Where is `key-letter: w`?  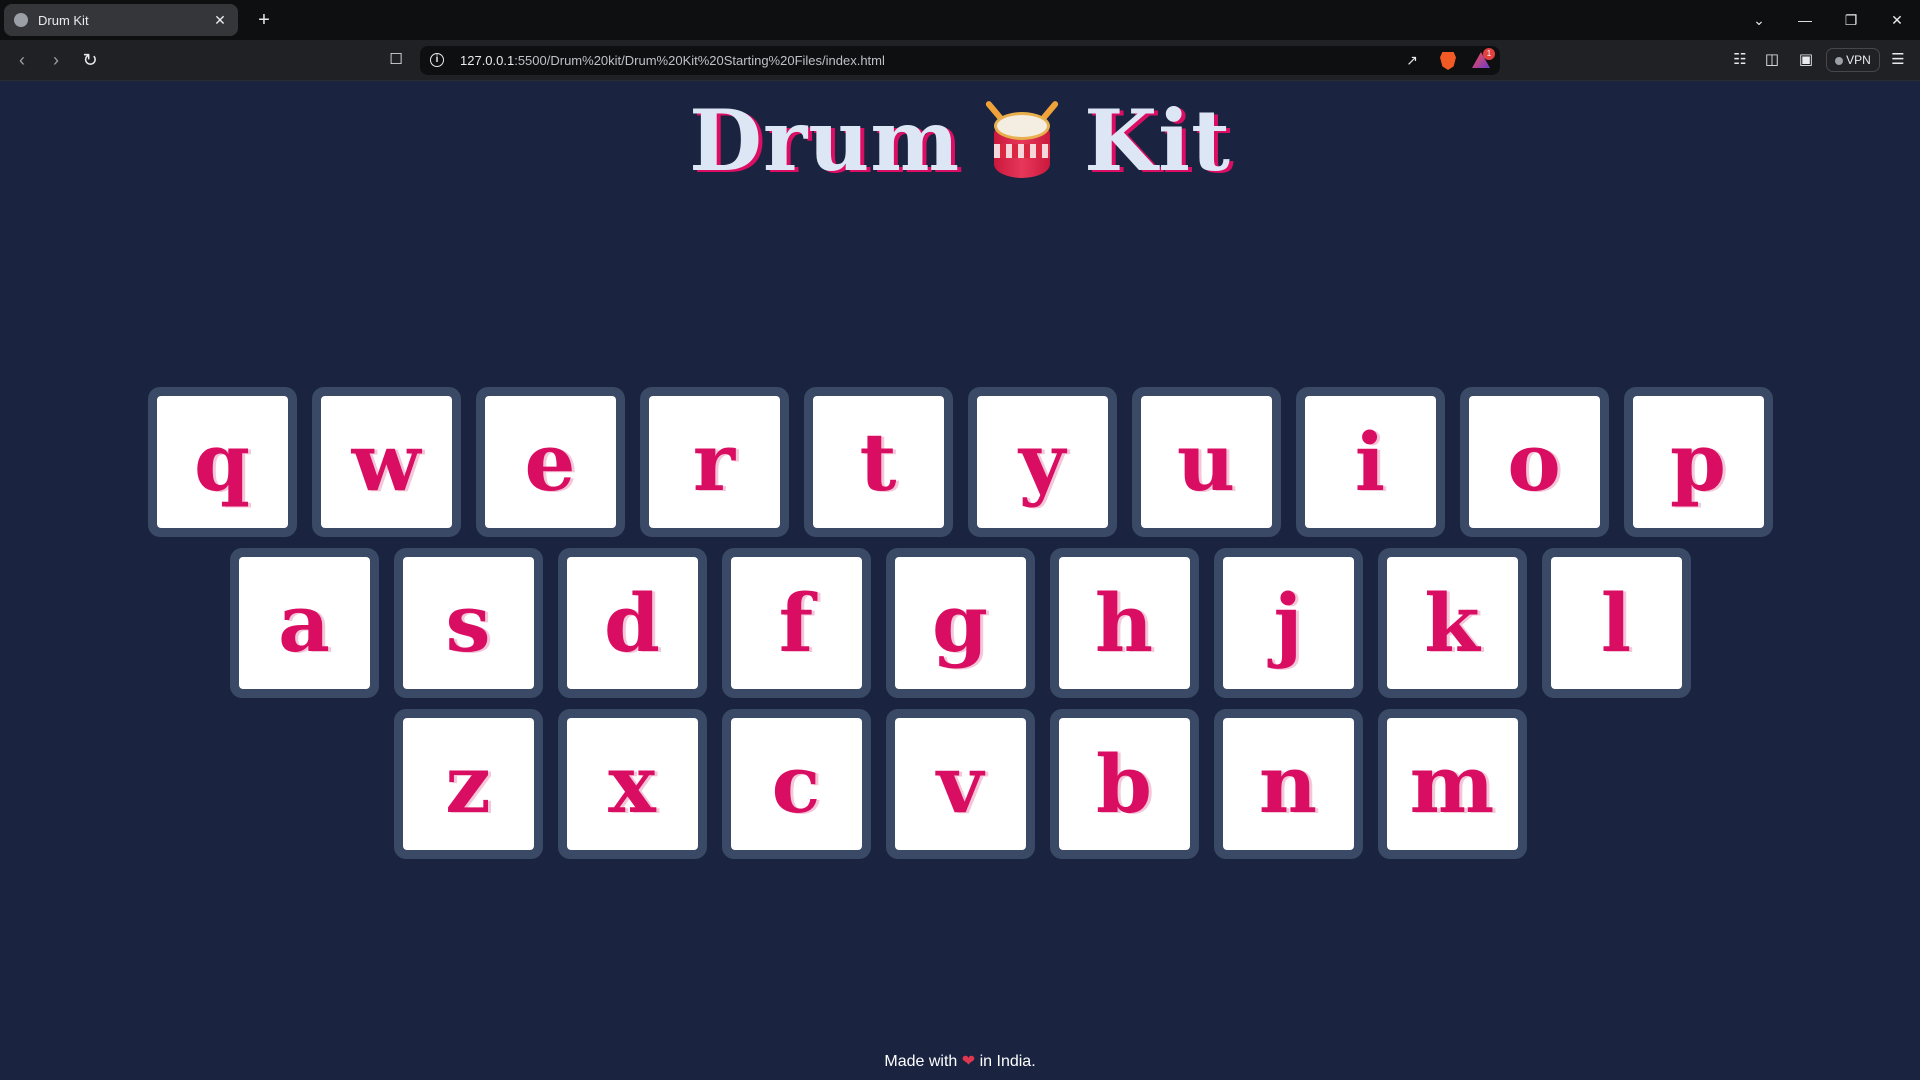
key-letter: w is located at coordinates (386, 462).